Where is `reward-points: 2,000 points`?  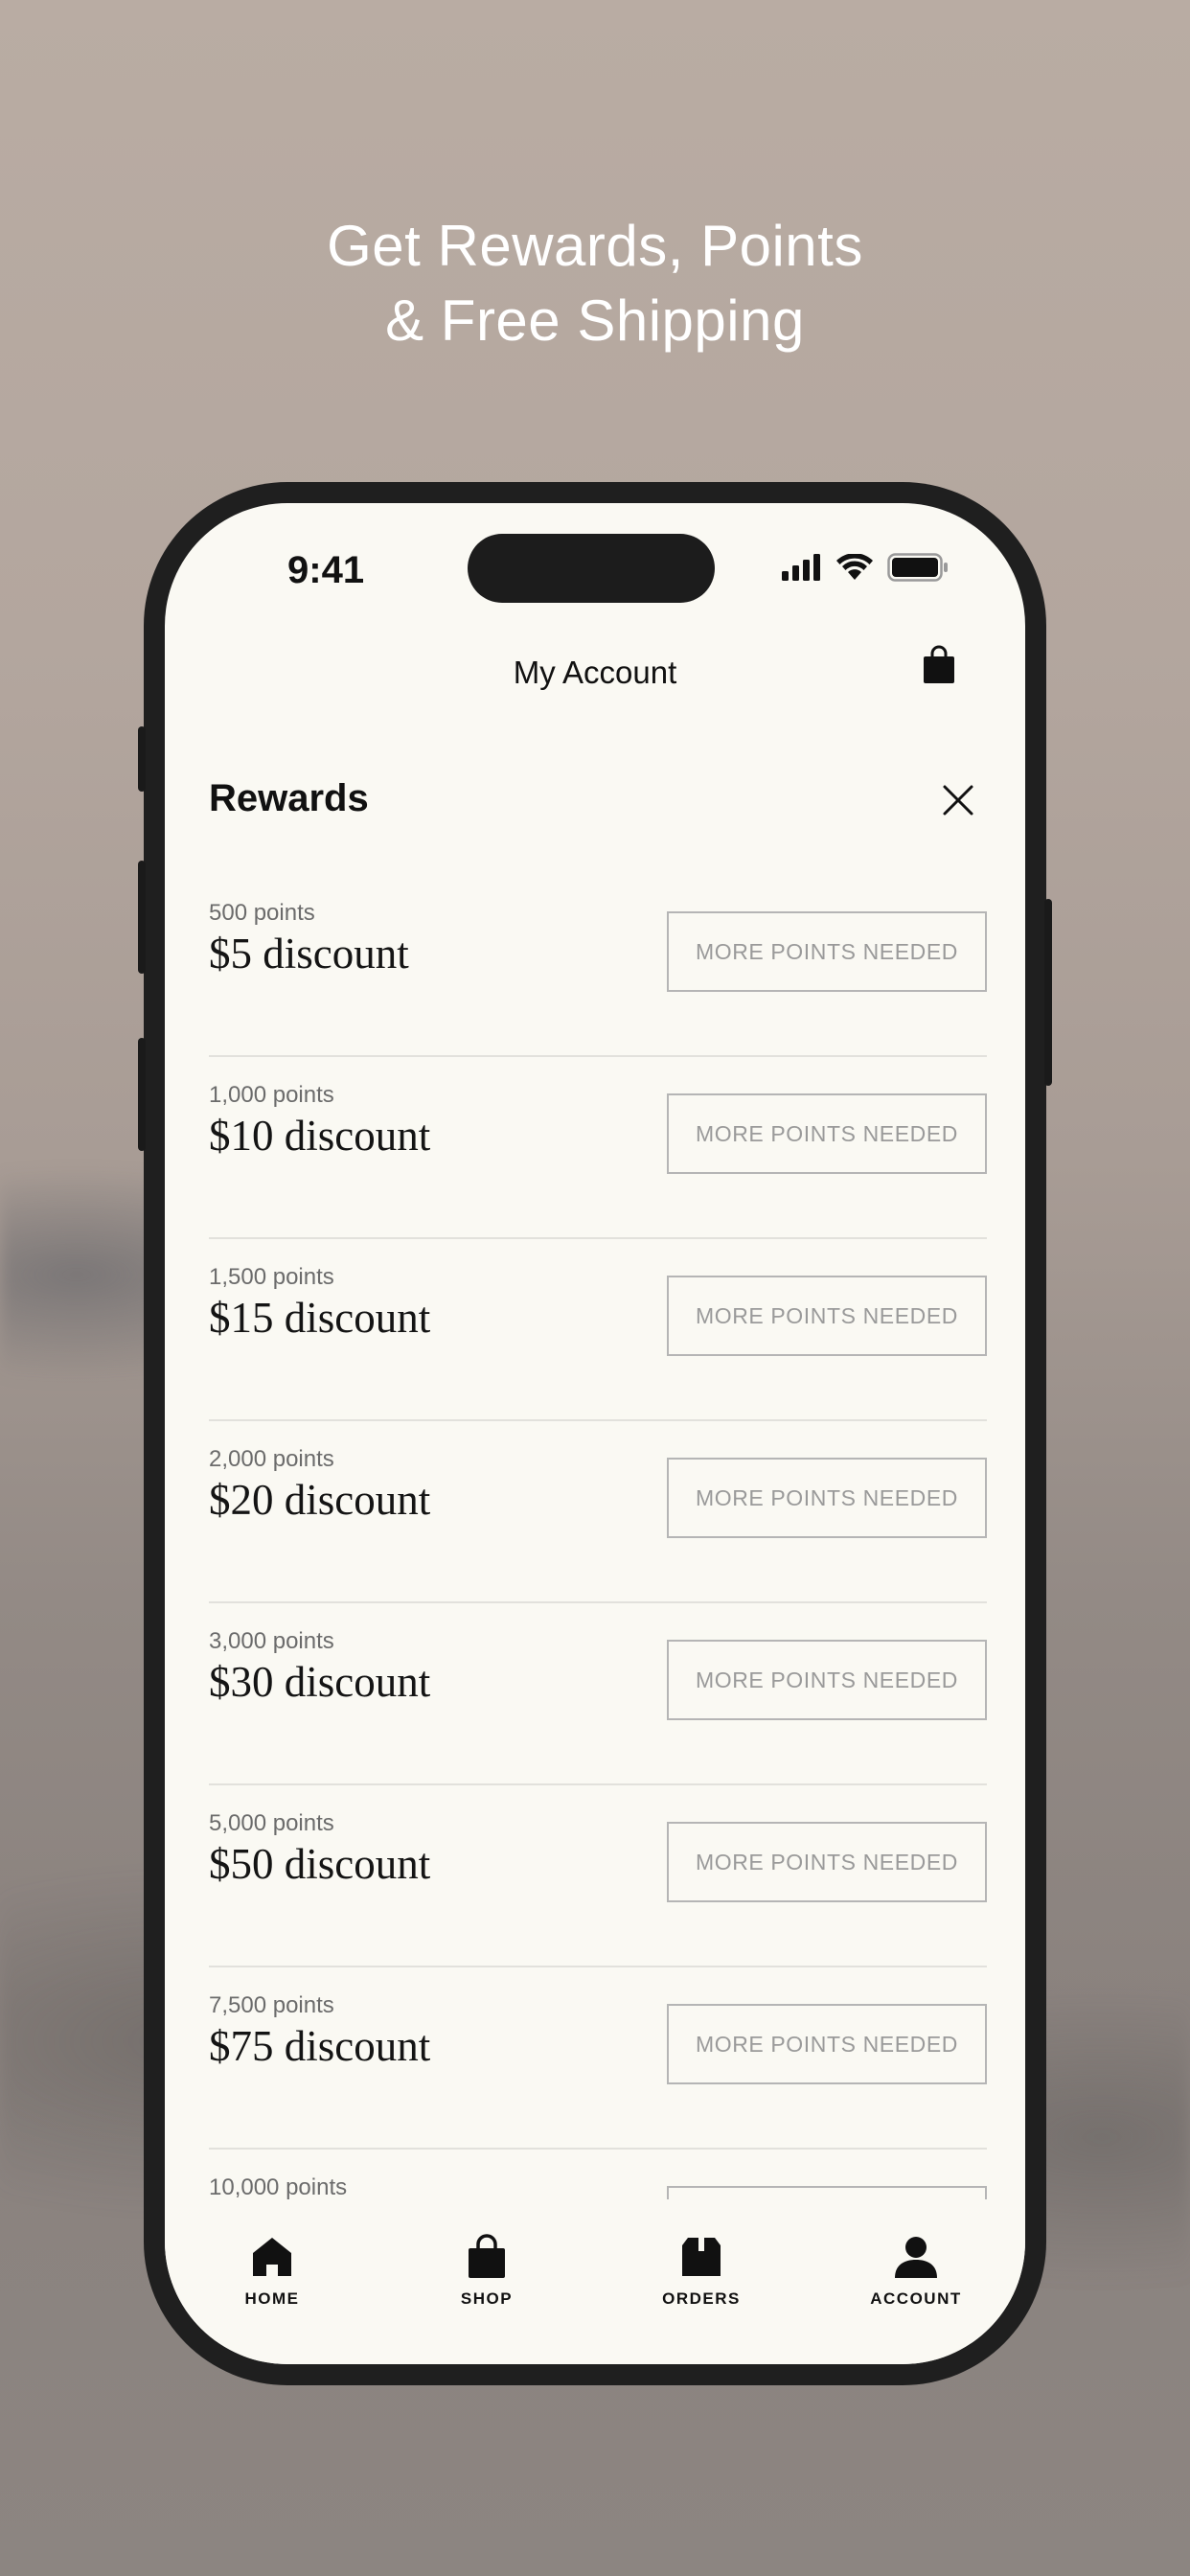 reward-points: 2,000 points is located at coordinates (271, 1459).